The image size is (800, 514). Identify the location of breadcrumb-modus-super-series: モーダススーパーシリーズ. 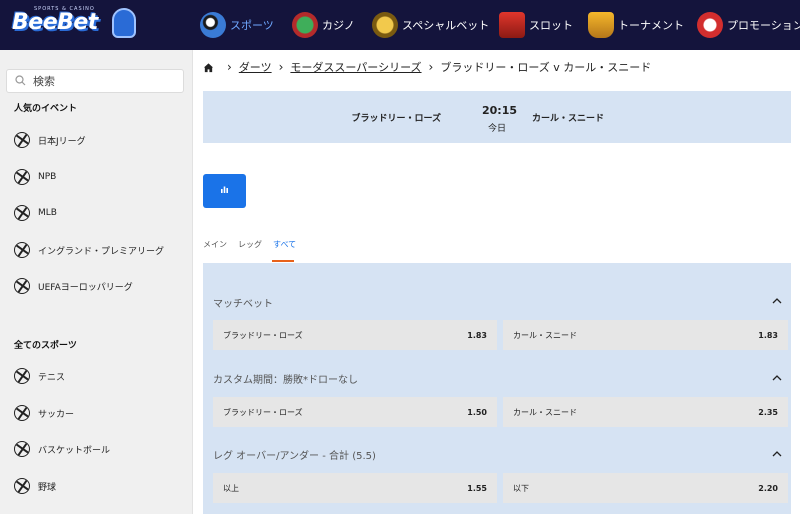
(355, 67).